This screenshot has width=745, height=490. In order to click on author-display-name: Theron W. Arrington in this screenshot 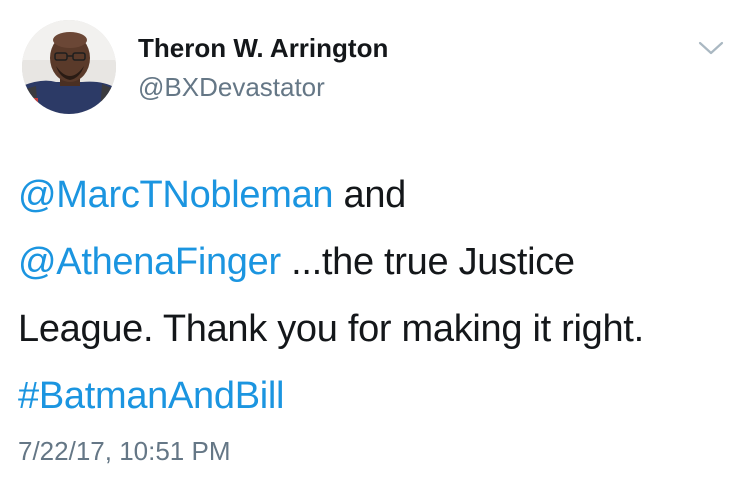, I will do `click(263, 48)`.